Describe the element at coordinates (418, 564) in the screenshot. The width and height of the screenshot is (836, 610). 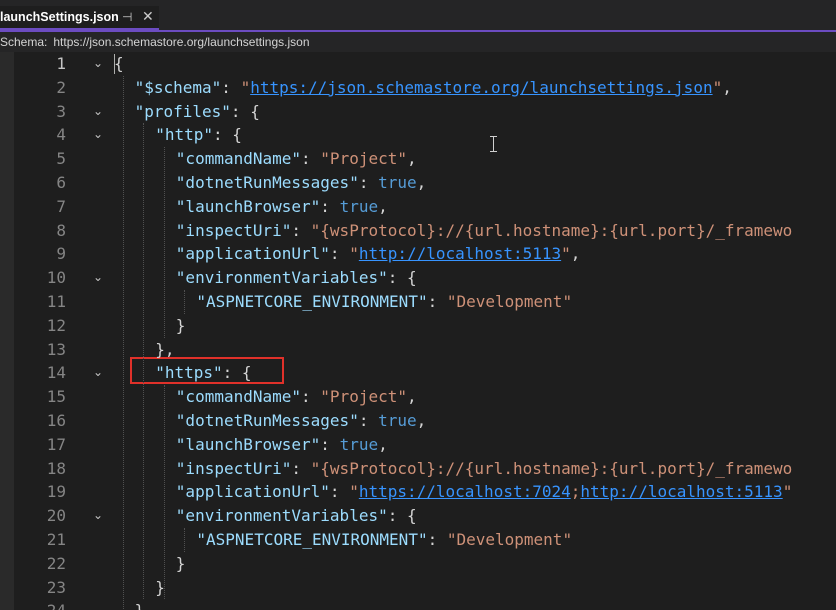
I see `code-line: 22}` at that location.